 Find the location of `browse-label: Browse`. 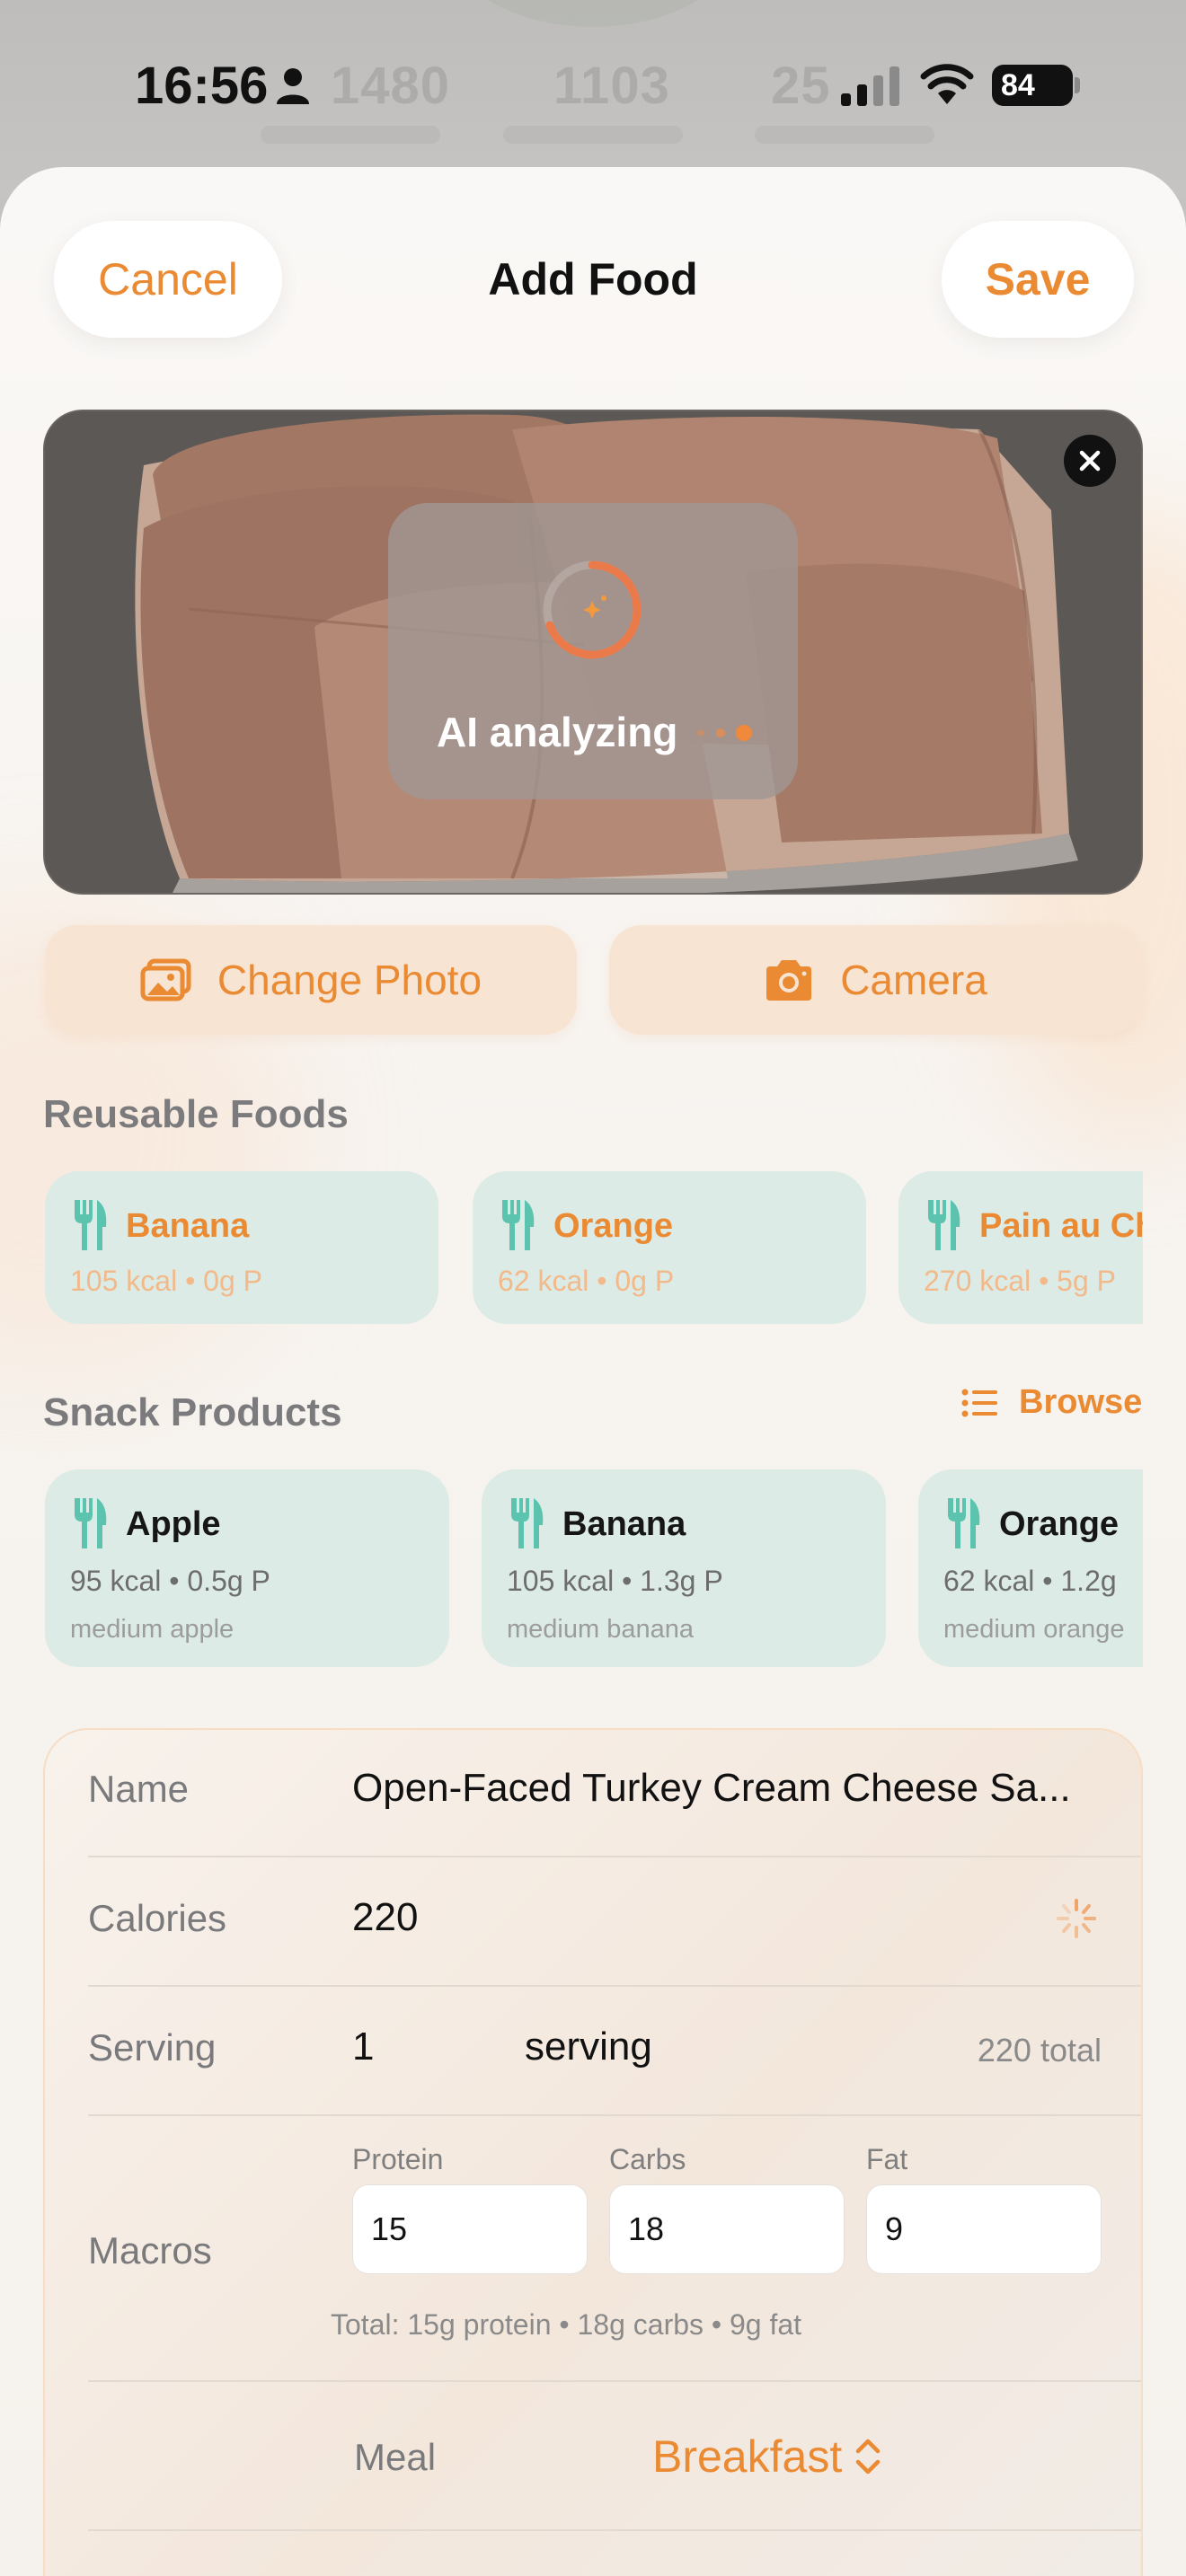

browse-label: Browse is located at coordinates (1081, 1402).